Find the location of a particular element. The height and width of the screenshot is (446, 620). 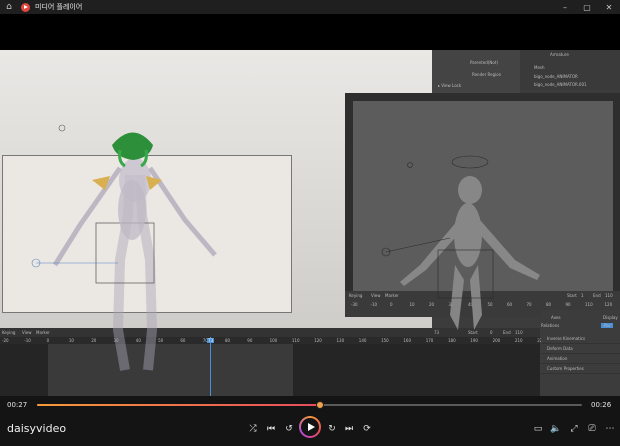

more-button: ⋯ is located at coordinates (610, 429).